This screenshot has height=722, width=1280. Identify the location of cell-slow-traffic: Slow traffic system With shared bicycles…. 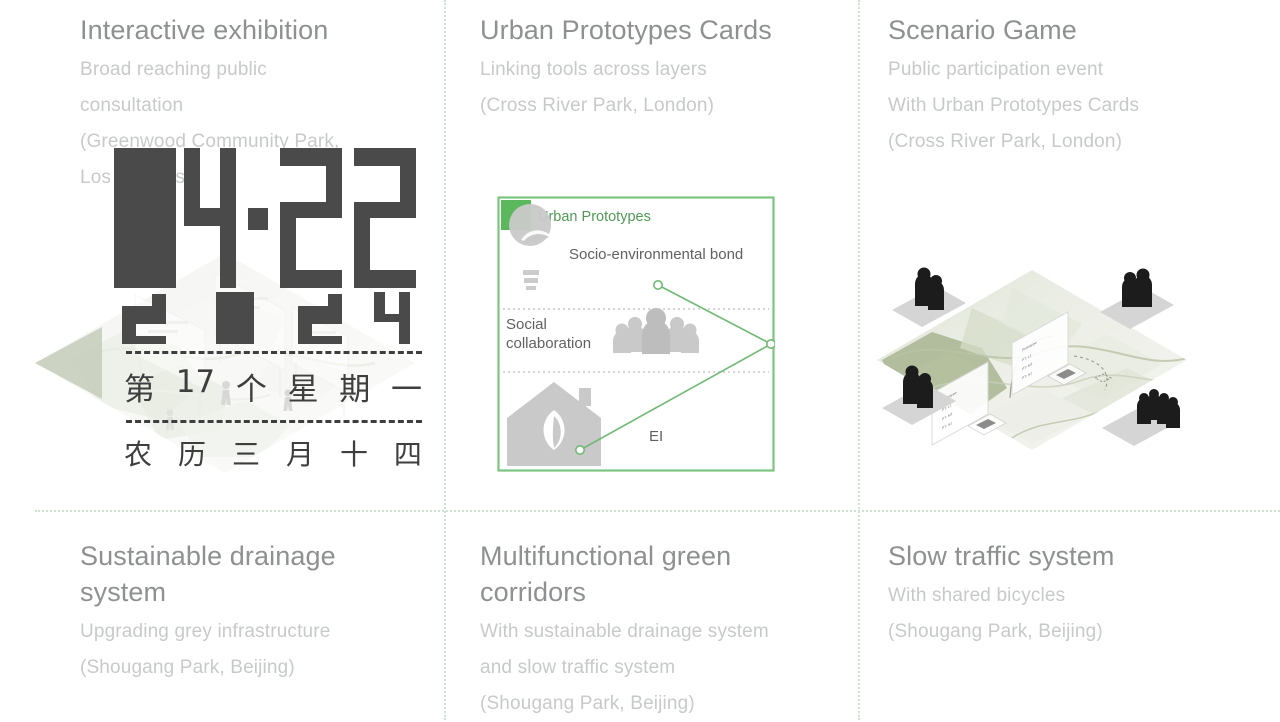
(1069, 622).